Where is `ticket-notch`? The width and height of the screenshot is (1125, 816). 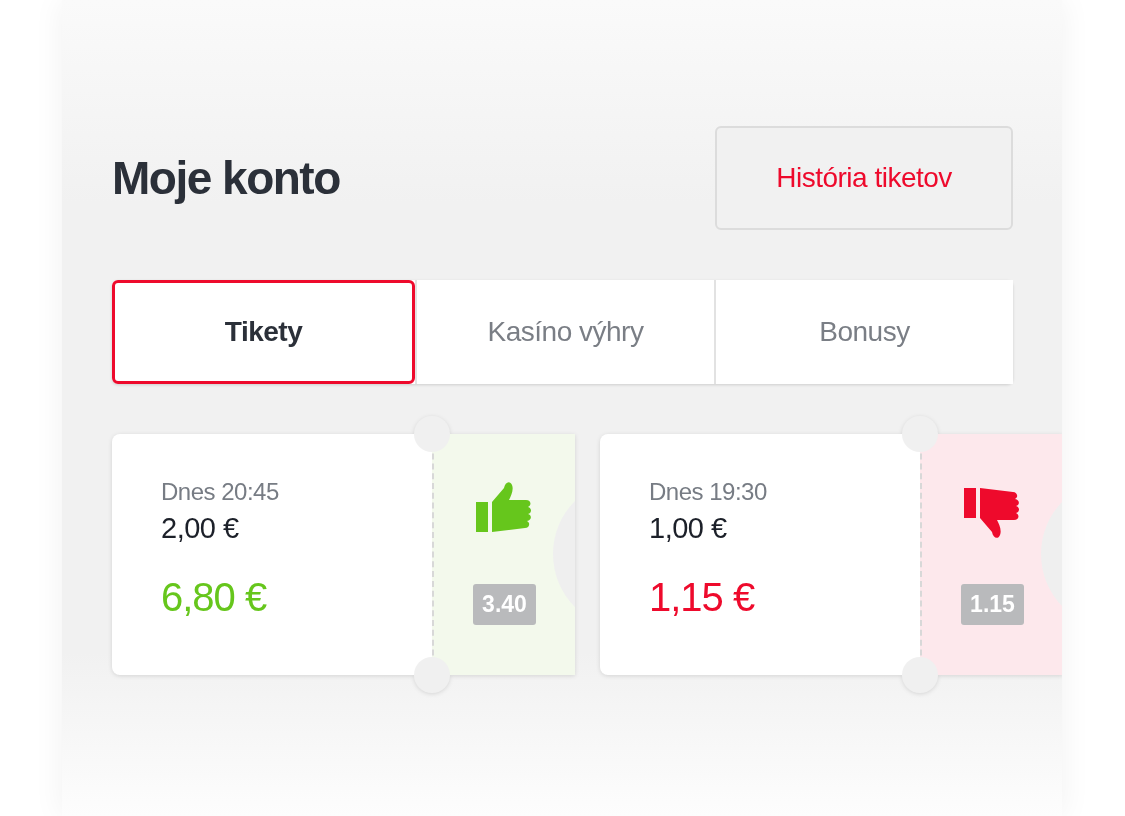 ticket-notch is located at coordinates (920, 675).